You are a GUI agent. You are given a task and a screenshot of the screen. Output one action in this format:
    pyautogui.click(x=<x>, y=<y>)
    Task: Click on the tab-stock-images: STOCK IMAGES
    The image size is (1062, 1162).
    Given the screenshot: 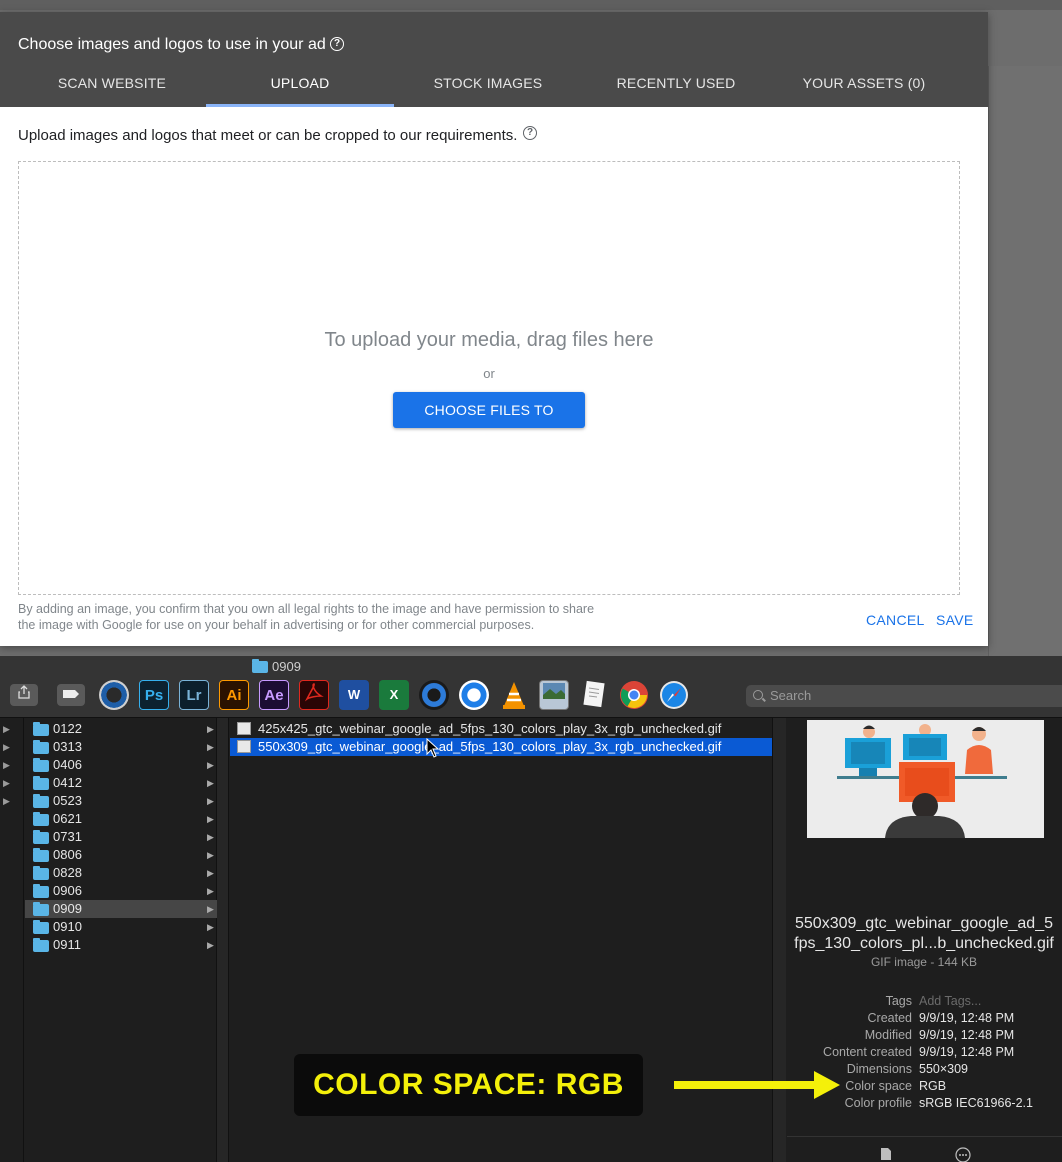 What is the action you would take?
    pyautogui.click(x=488, y=87)
    